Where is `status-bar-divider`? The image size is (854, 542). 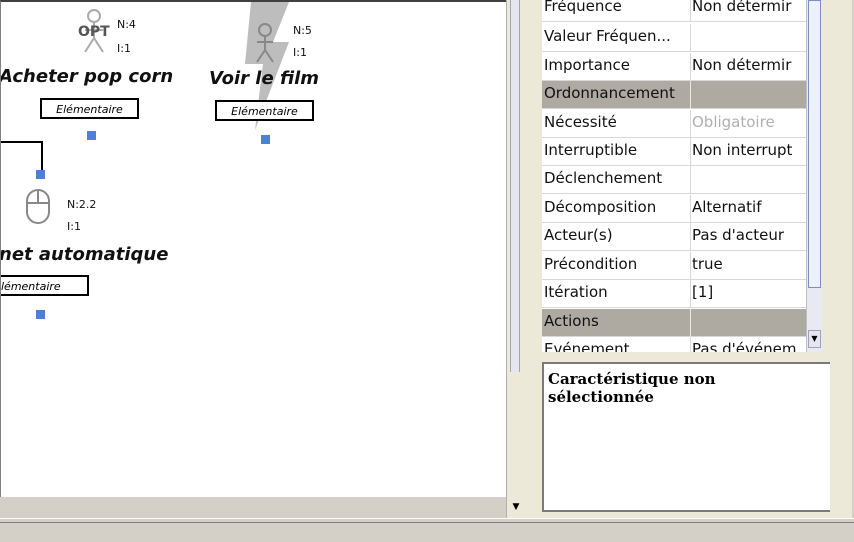
status-bar-divider is located at coordinates (427, 529).